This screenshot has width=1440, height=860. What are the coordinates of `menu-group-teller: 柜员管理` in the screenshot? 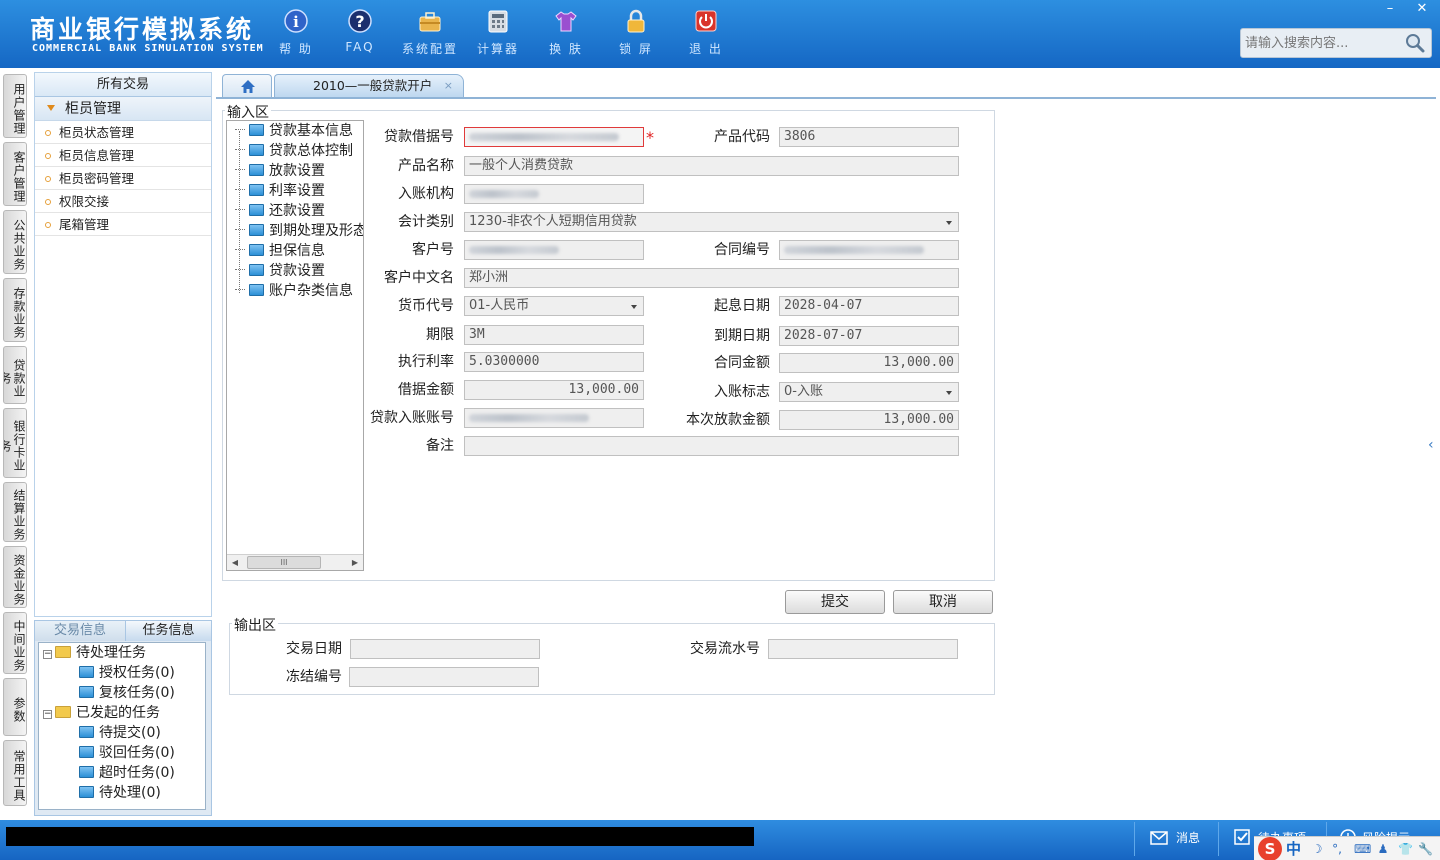 It's located at (123, 109).